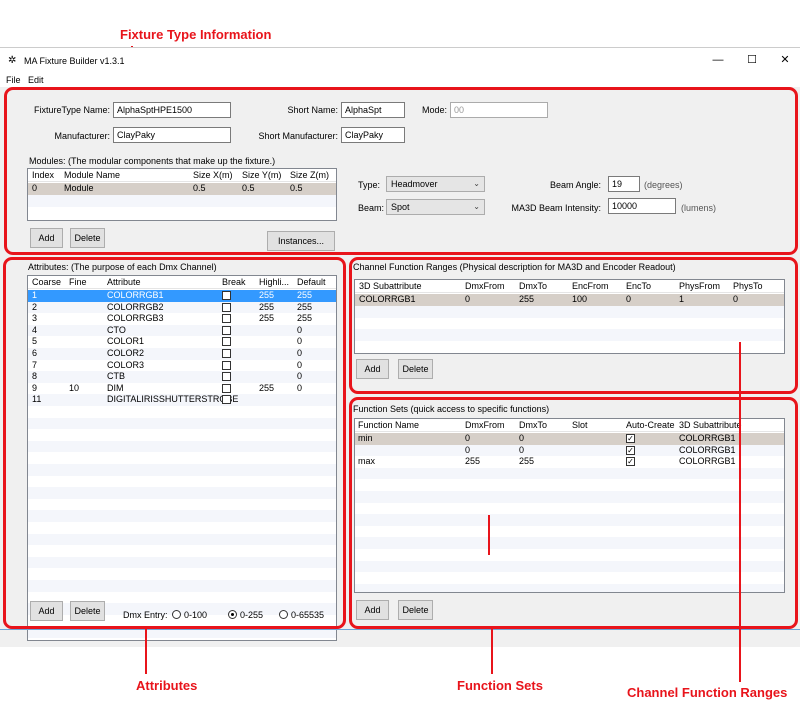  Describe the element at coordinates (74, 61) in the screenshot. I see `window-title: MA Fixture Builder v1.3.1` at that location.